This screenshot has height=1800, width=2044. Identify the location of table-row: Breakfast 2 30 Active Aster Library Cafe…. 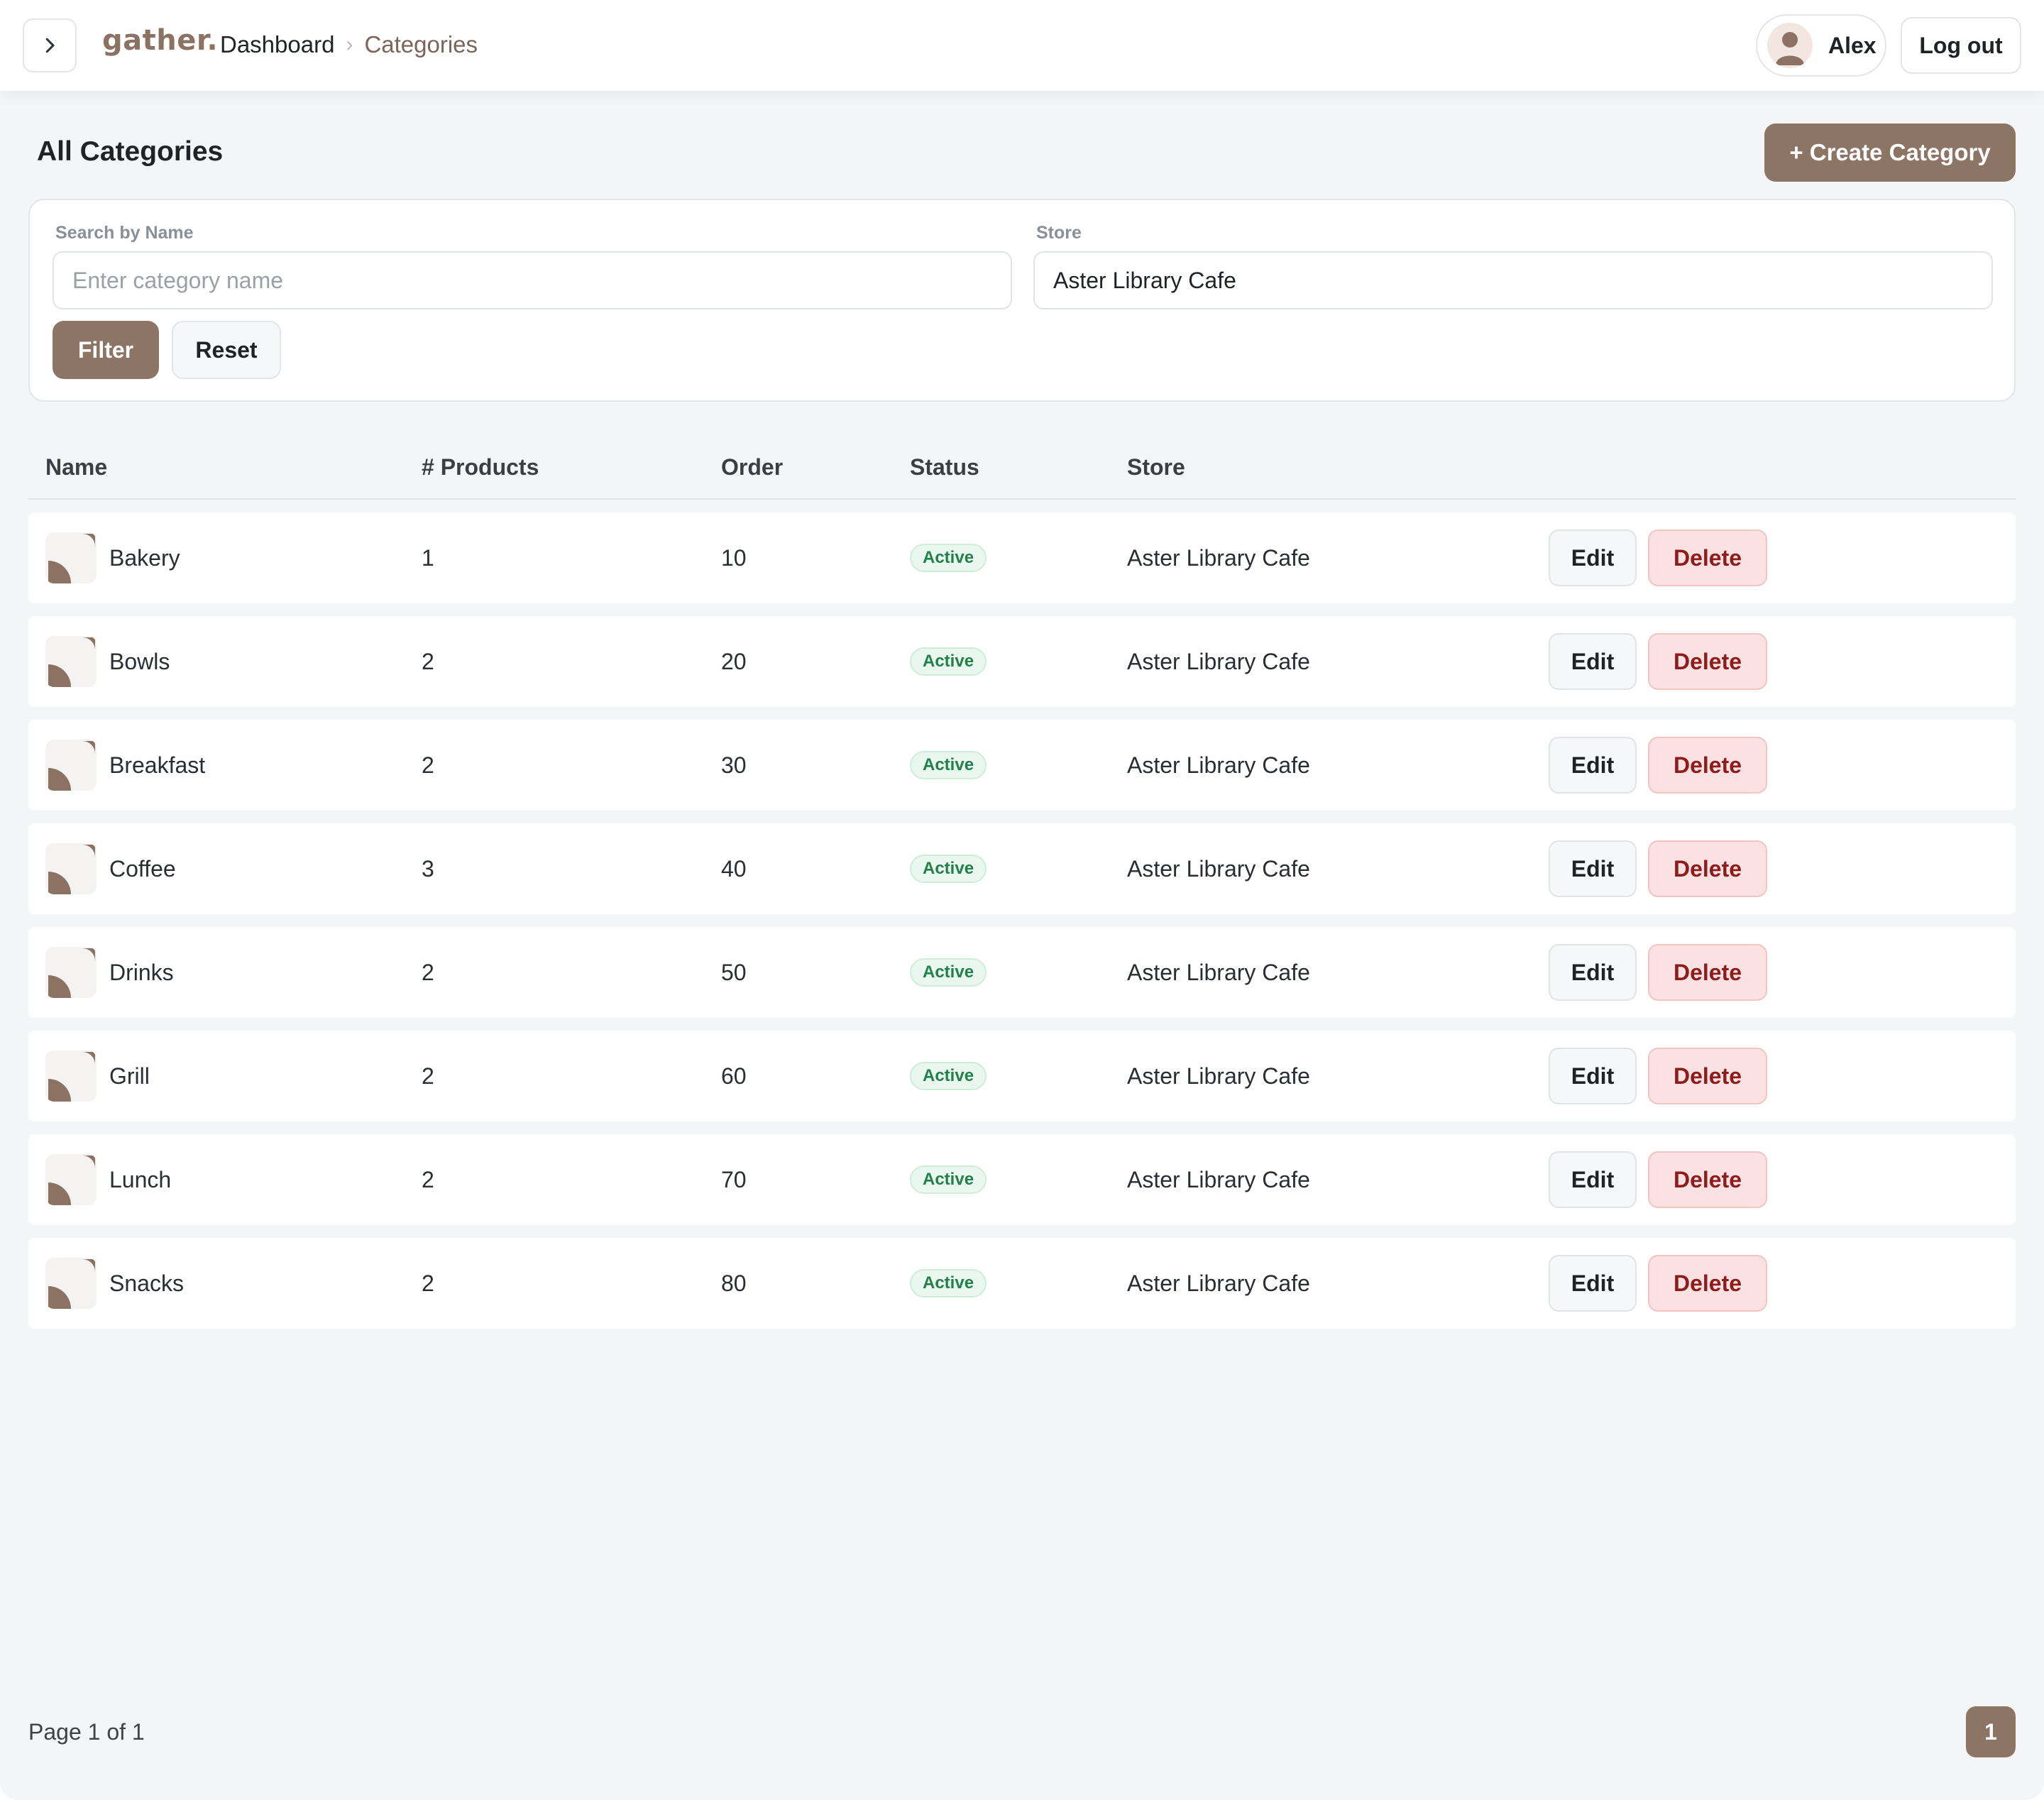
(1022, 766).